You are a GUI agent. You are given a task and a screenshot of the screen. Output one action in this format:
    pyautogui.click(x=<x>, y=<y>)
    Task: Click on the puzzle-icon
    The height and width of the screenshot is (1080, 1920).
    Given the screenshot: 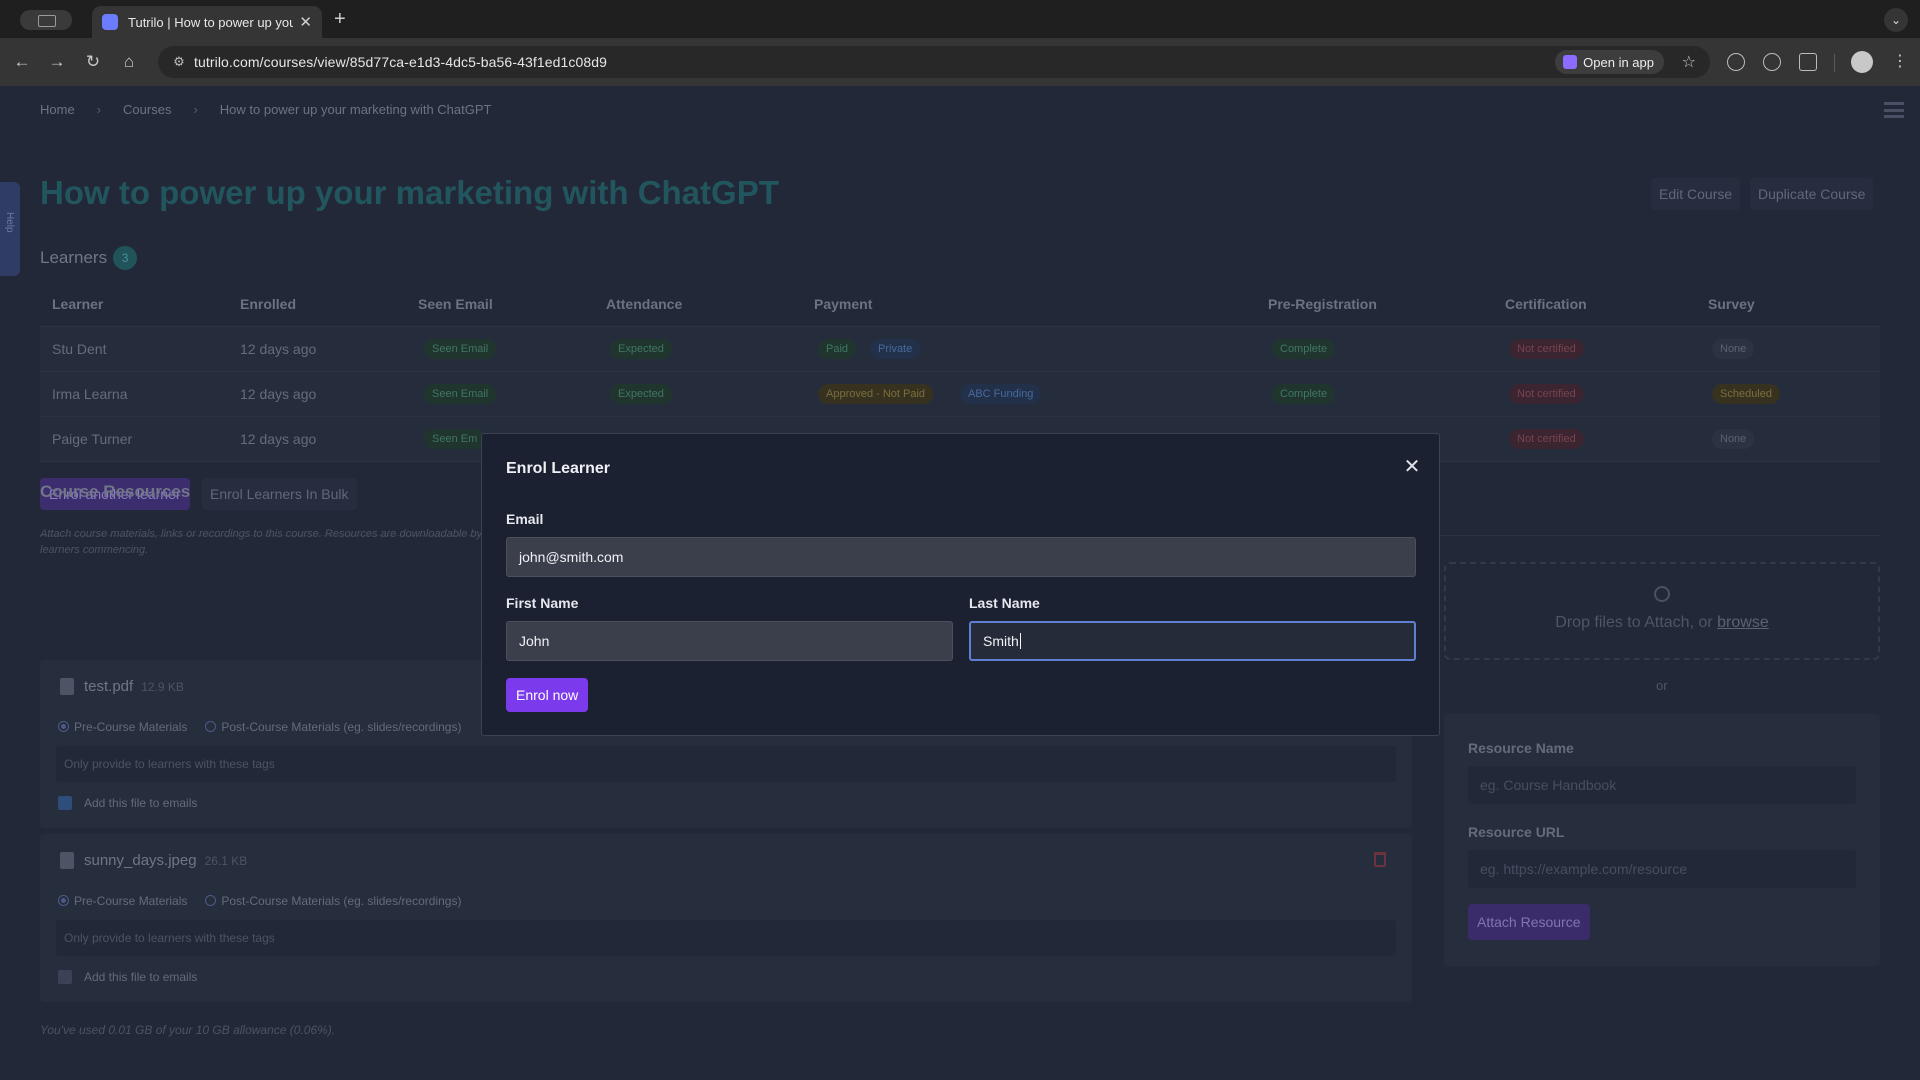 What is the action you would take?
    pyautogui.click(x=1808, y=62)
    